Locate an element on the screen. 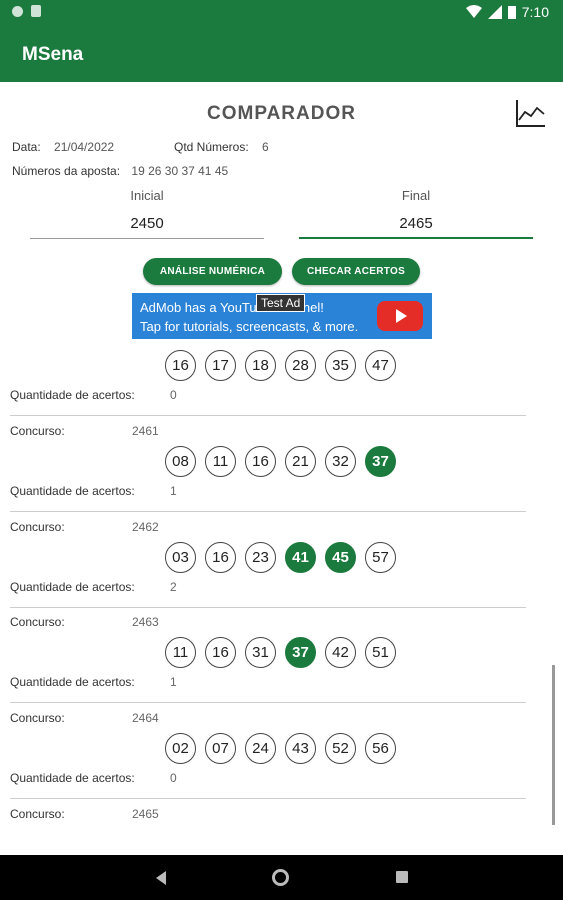  number-ball: 07 is located at coordinates (220, 748).